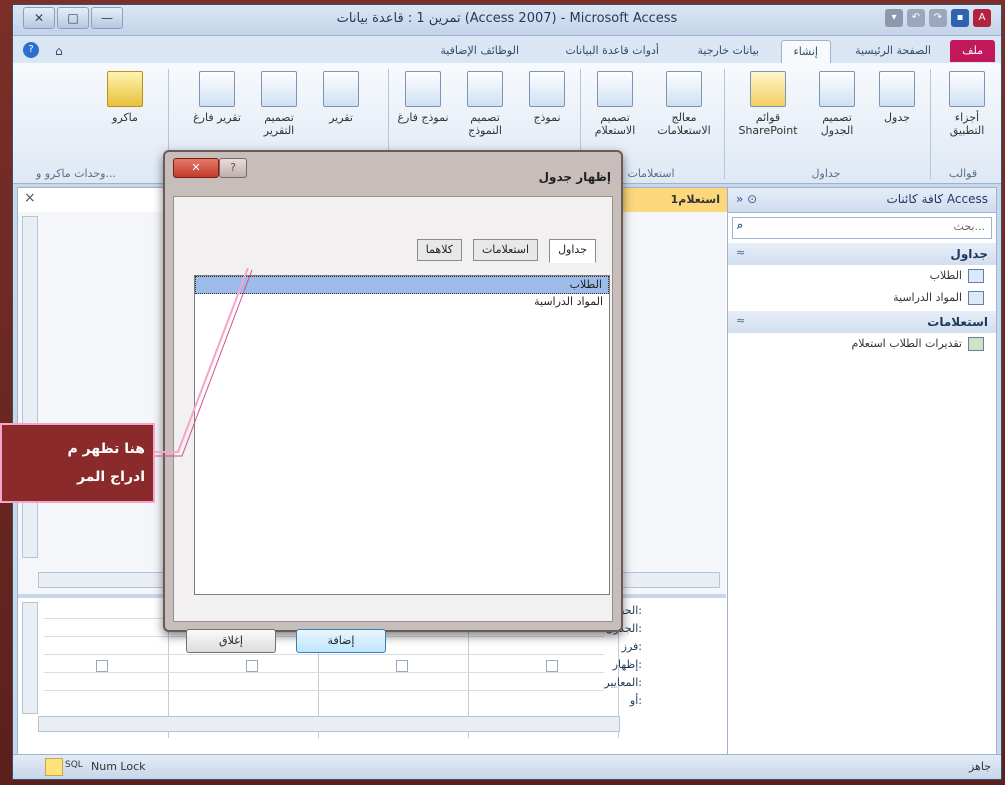 This screenshot has width=1005, height=785. Describe the element at coordinates (612, 51) in the screenshot. I see `tab-database-tools: أدوات قاعدة البيانات` at that location.